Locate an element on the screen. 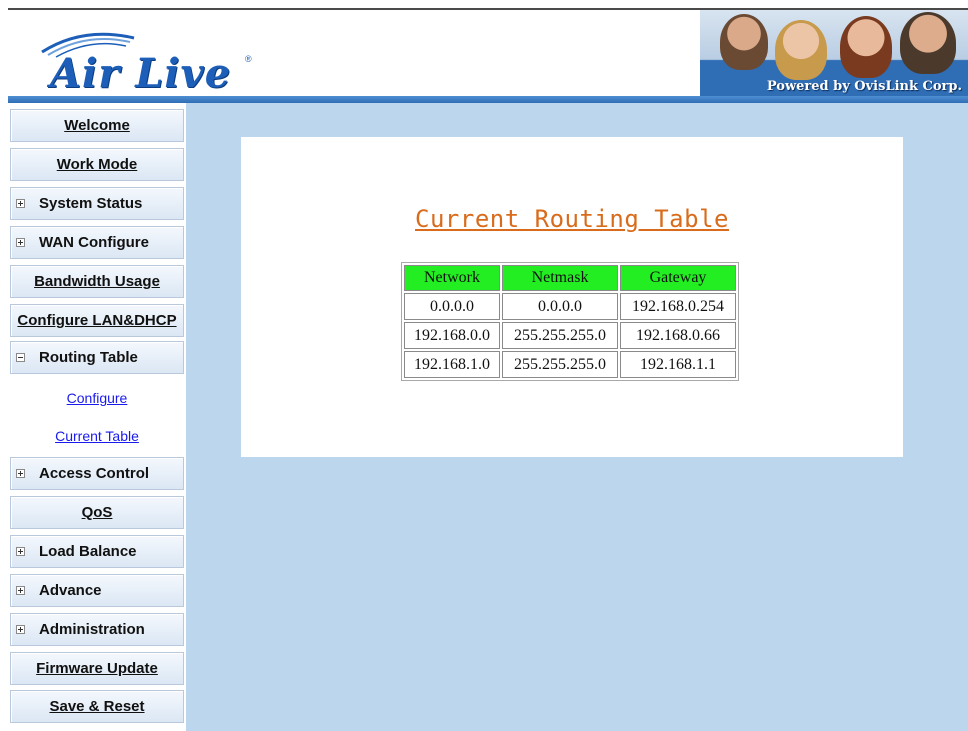 The height and width of the screenshot is (731, 968). sidebar-item-label: Firmware Update is located at coordinates (97, 668).